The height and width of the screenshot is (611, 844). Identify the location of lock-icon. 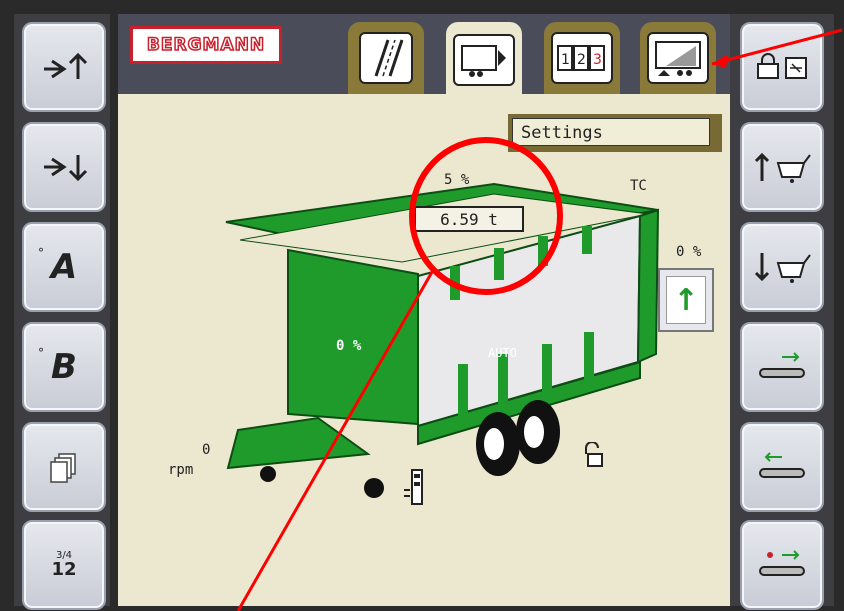
(782, 66).